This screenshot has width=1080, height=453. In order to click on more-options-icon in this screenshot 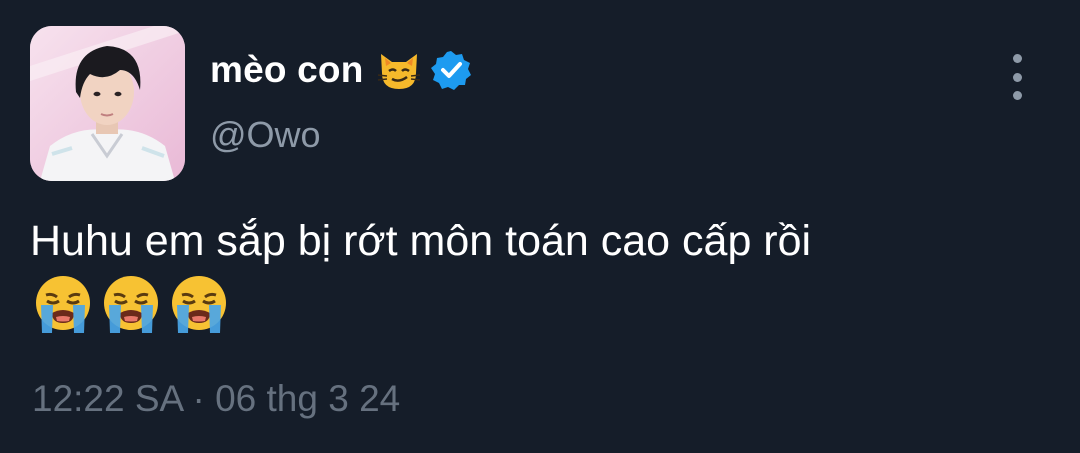, I will do `click(1017, 77)`.